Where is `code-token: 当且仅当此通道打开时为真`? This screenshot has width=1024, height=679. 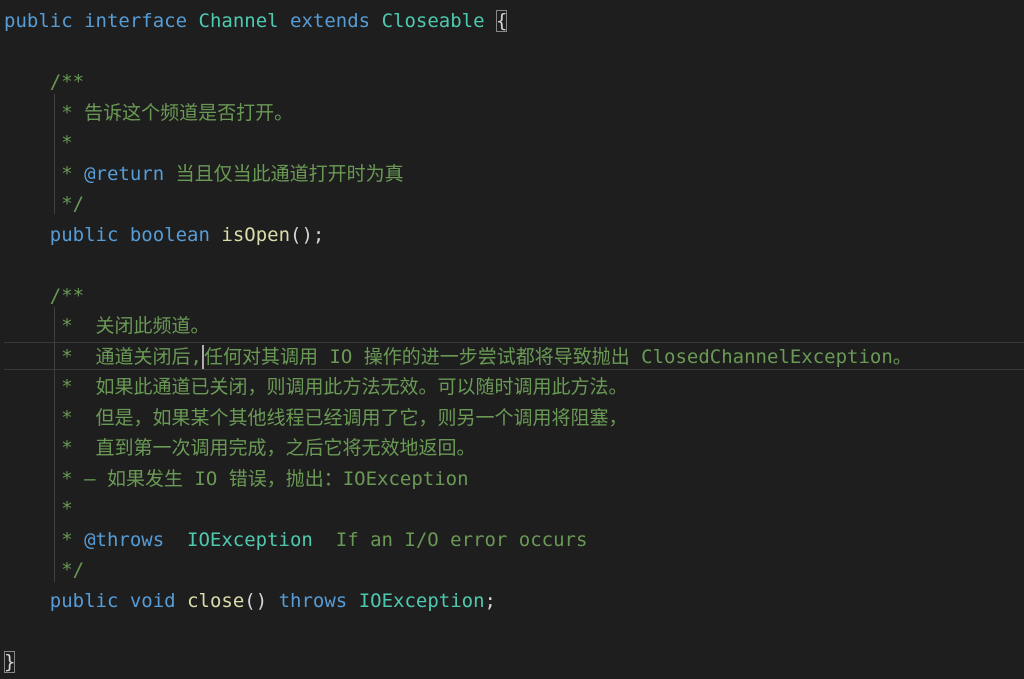 code-token: 当且仅当此通道打开时为真 is located at coordinates (284, 173).